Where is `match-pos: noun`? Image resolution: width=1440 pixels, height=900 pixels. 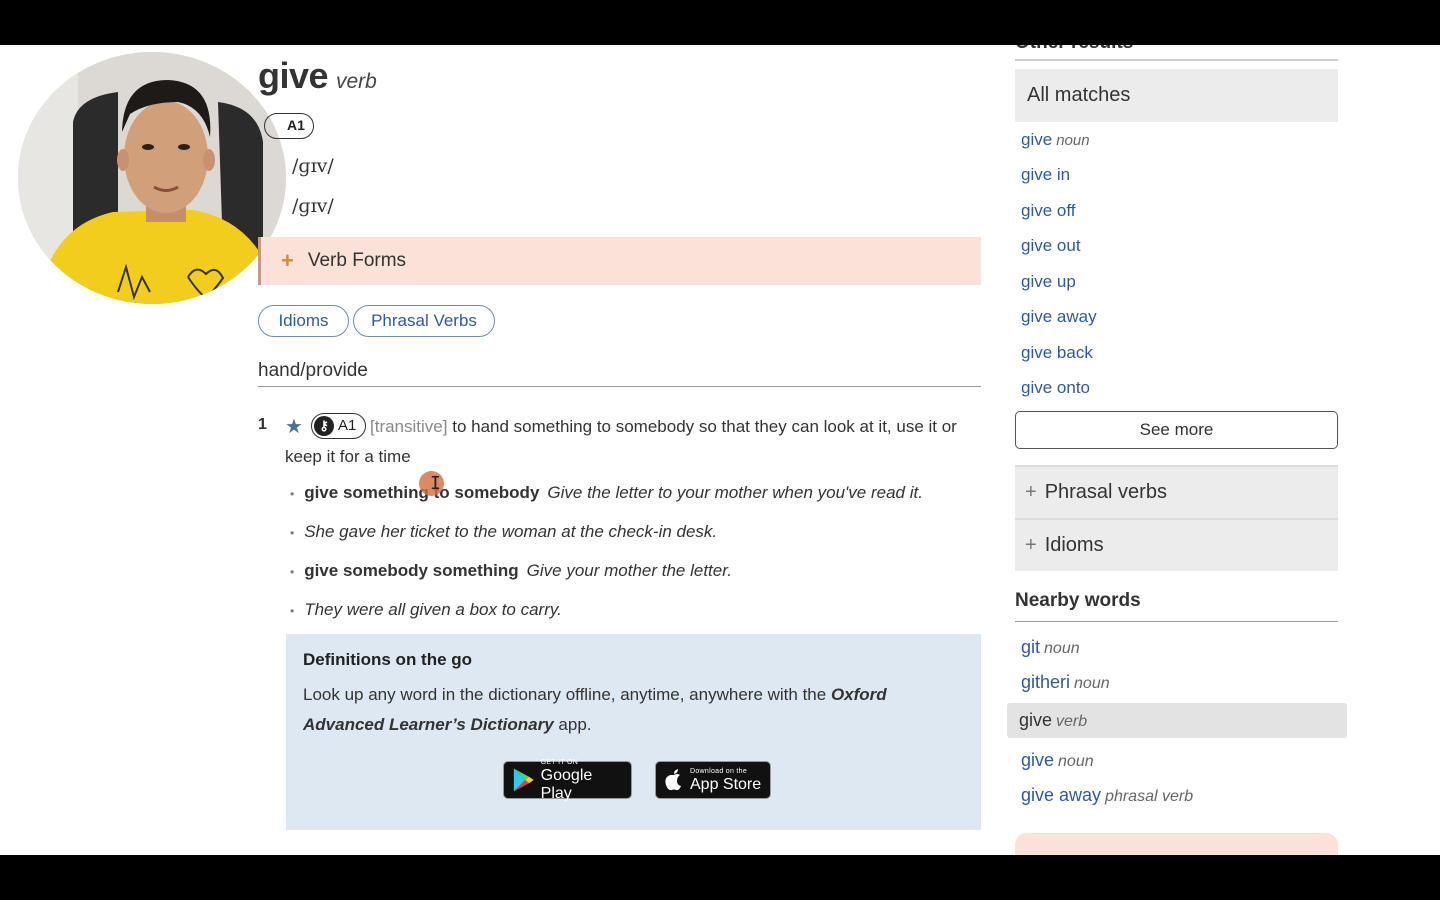
match-pos: noun is located at coordinates (1073, 140).